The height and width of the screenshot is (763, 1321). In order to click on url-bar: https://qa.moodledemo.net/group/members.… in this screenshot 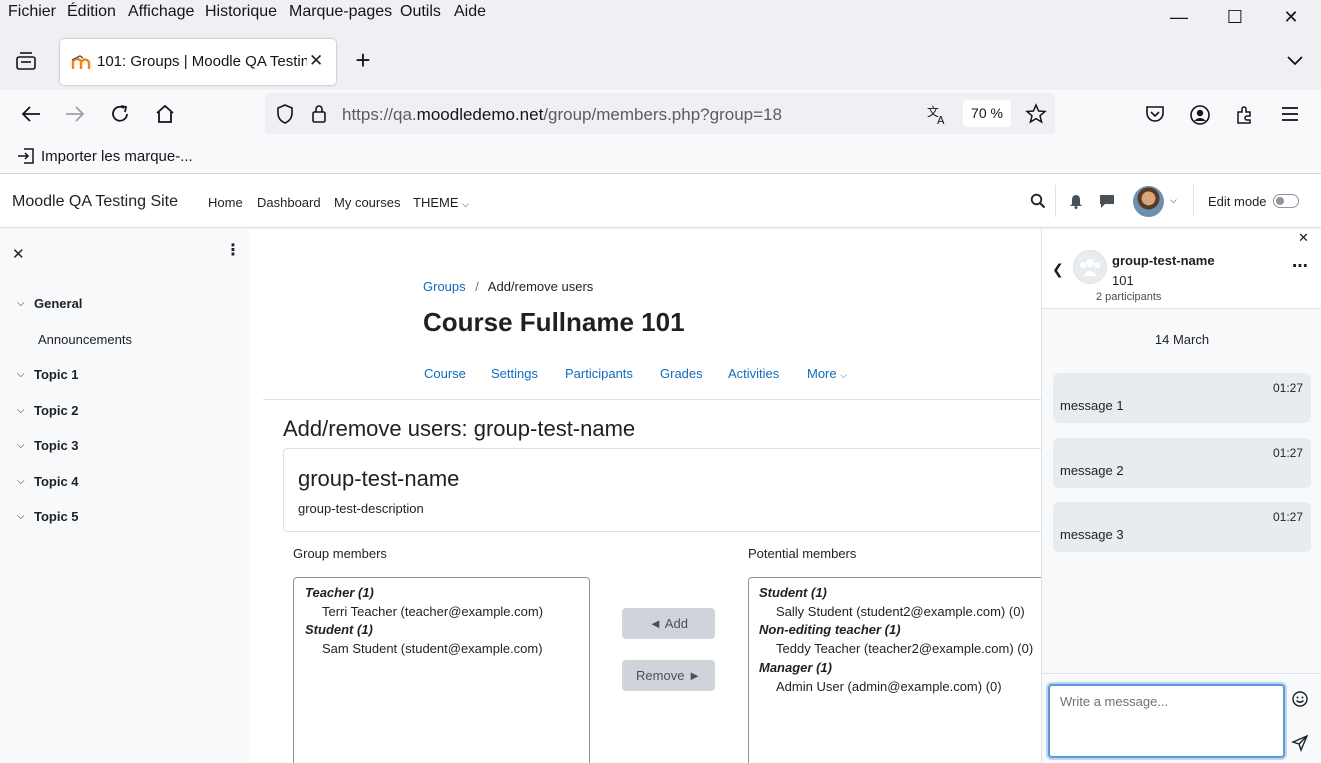, I will do `click(660, 113)`.